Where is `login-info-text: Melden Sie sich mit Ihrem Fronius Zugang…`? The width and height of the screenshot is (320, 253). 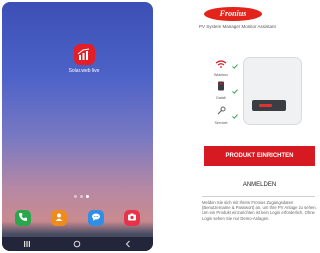 login-info-text: Melden Sie sich mit Ihrem Fronius Zugang… is located at coordinates (259, 210).